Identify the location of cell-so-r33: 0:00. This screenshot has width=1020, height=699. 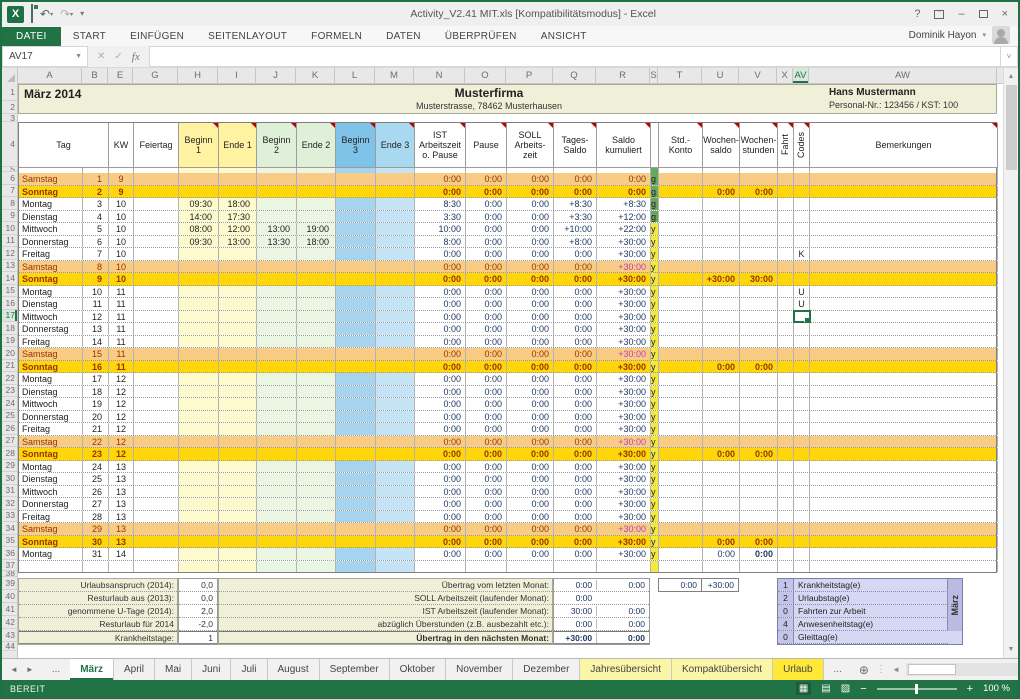
(530, 516).